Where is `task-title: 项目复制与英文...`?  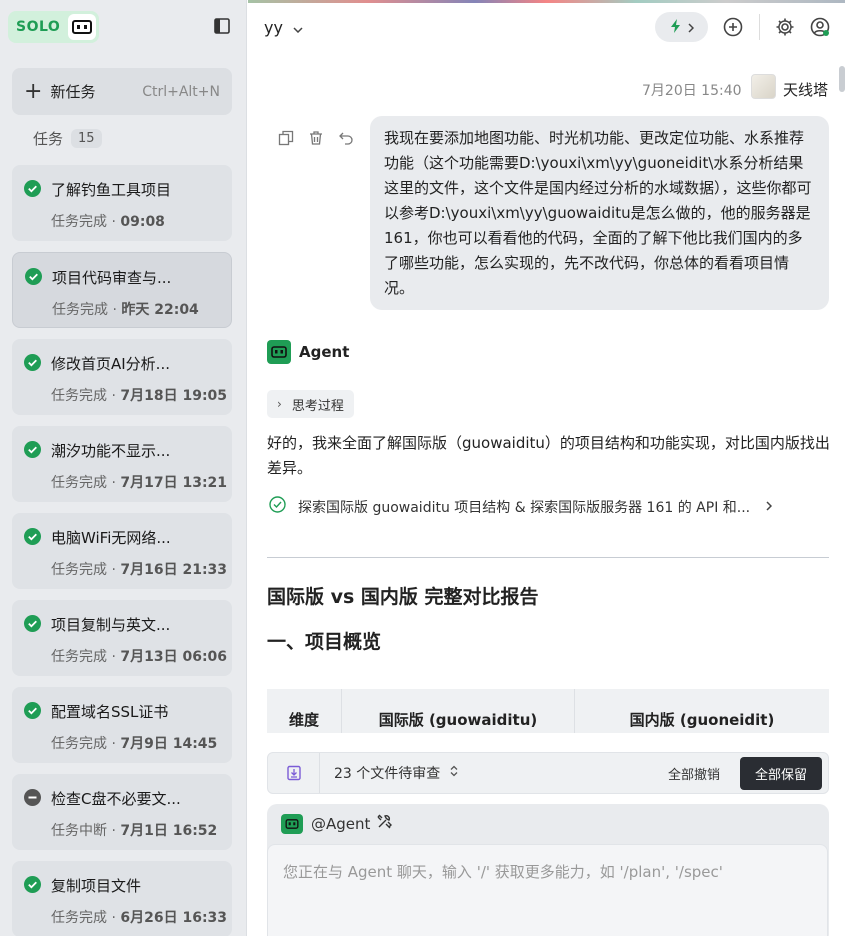 task-title: 项目复制与英文... is located at coordinates (111, 625).